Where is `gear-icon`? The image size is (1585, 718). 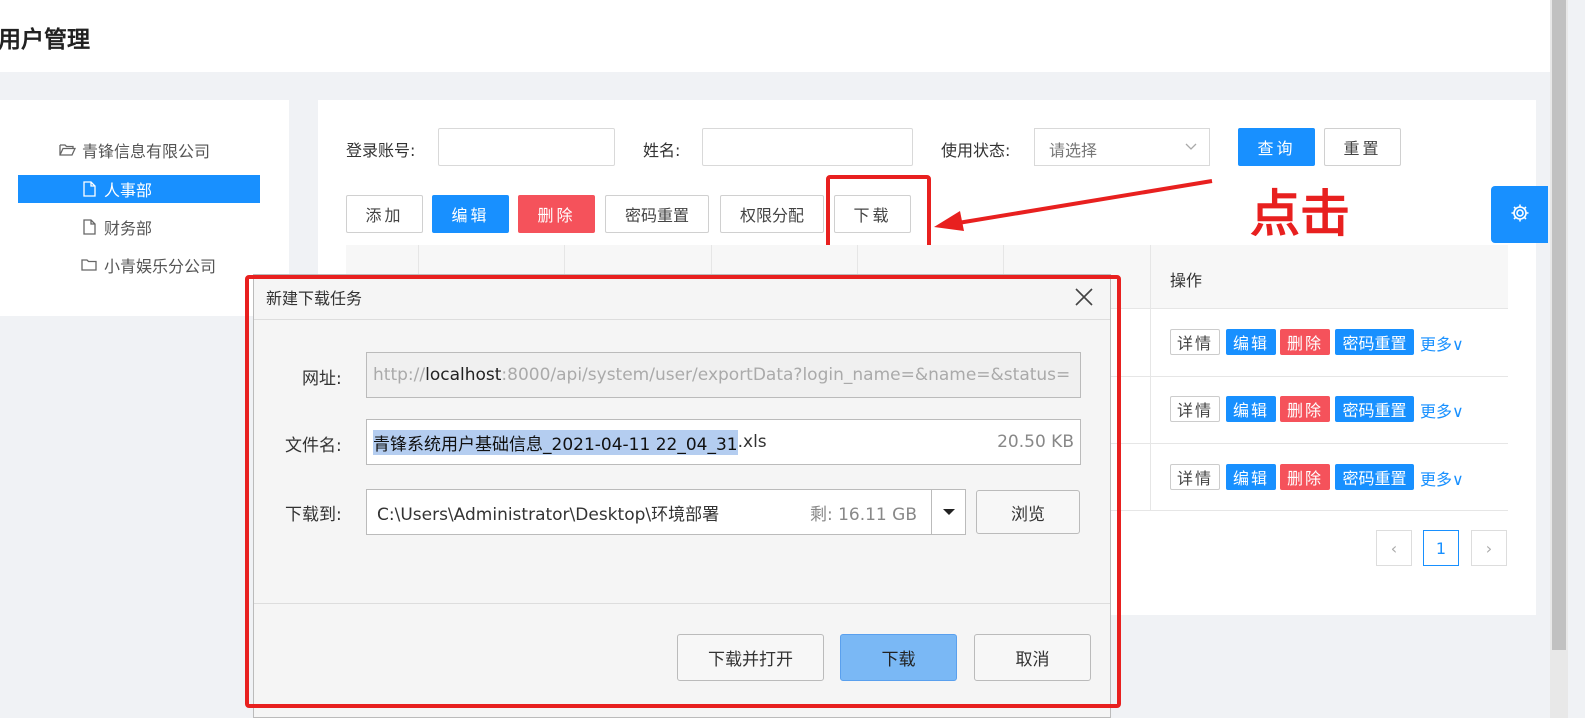 gear-icon is located at coordinates (1520, 215).